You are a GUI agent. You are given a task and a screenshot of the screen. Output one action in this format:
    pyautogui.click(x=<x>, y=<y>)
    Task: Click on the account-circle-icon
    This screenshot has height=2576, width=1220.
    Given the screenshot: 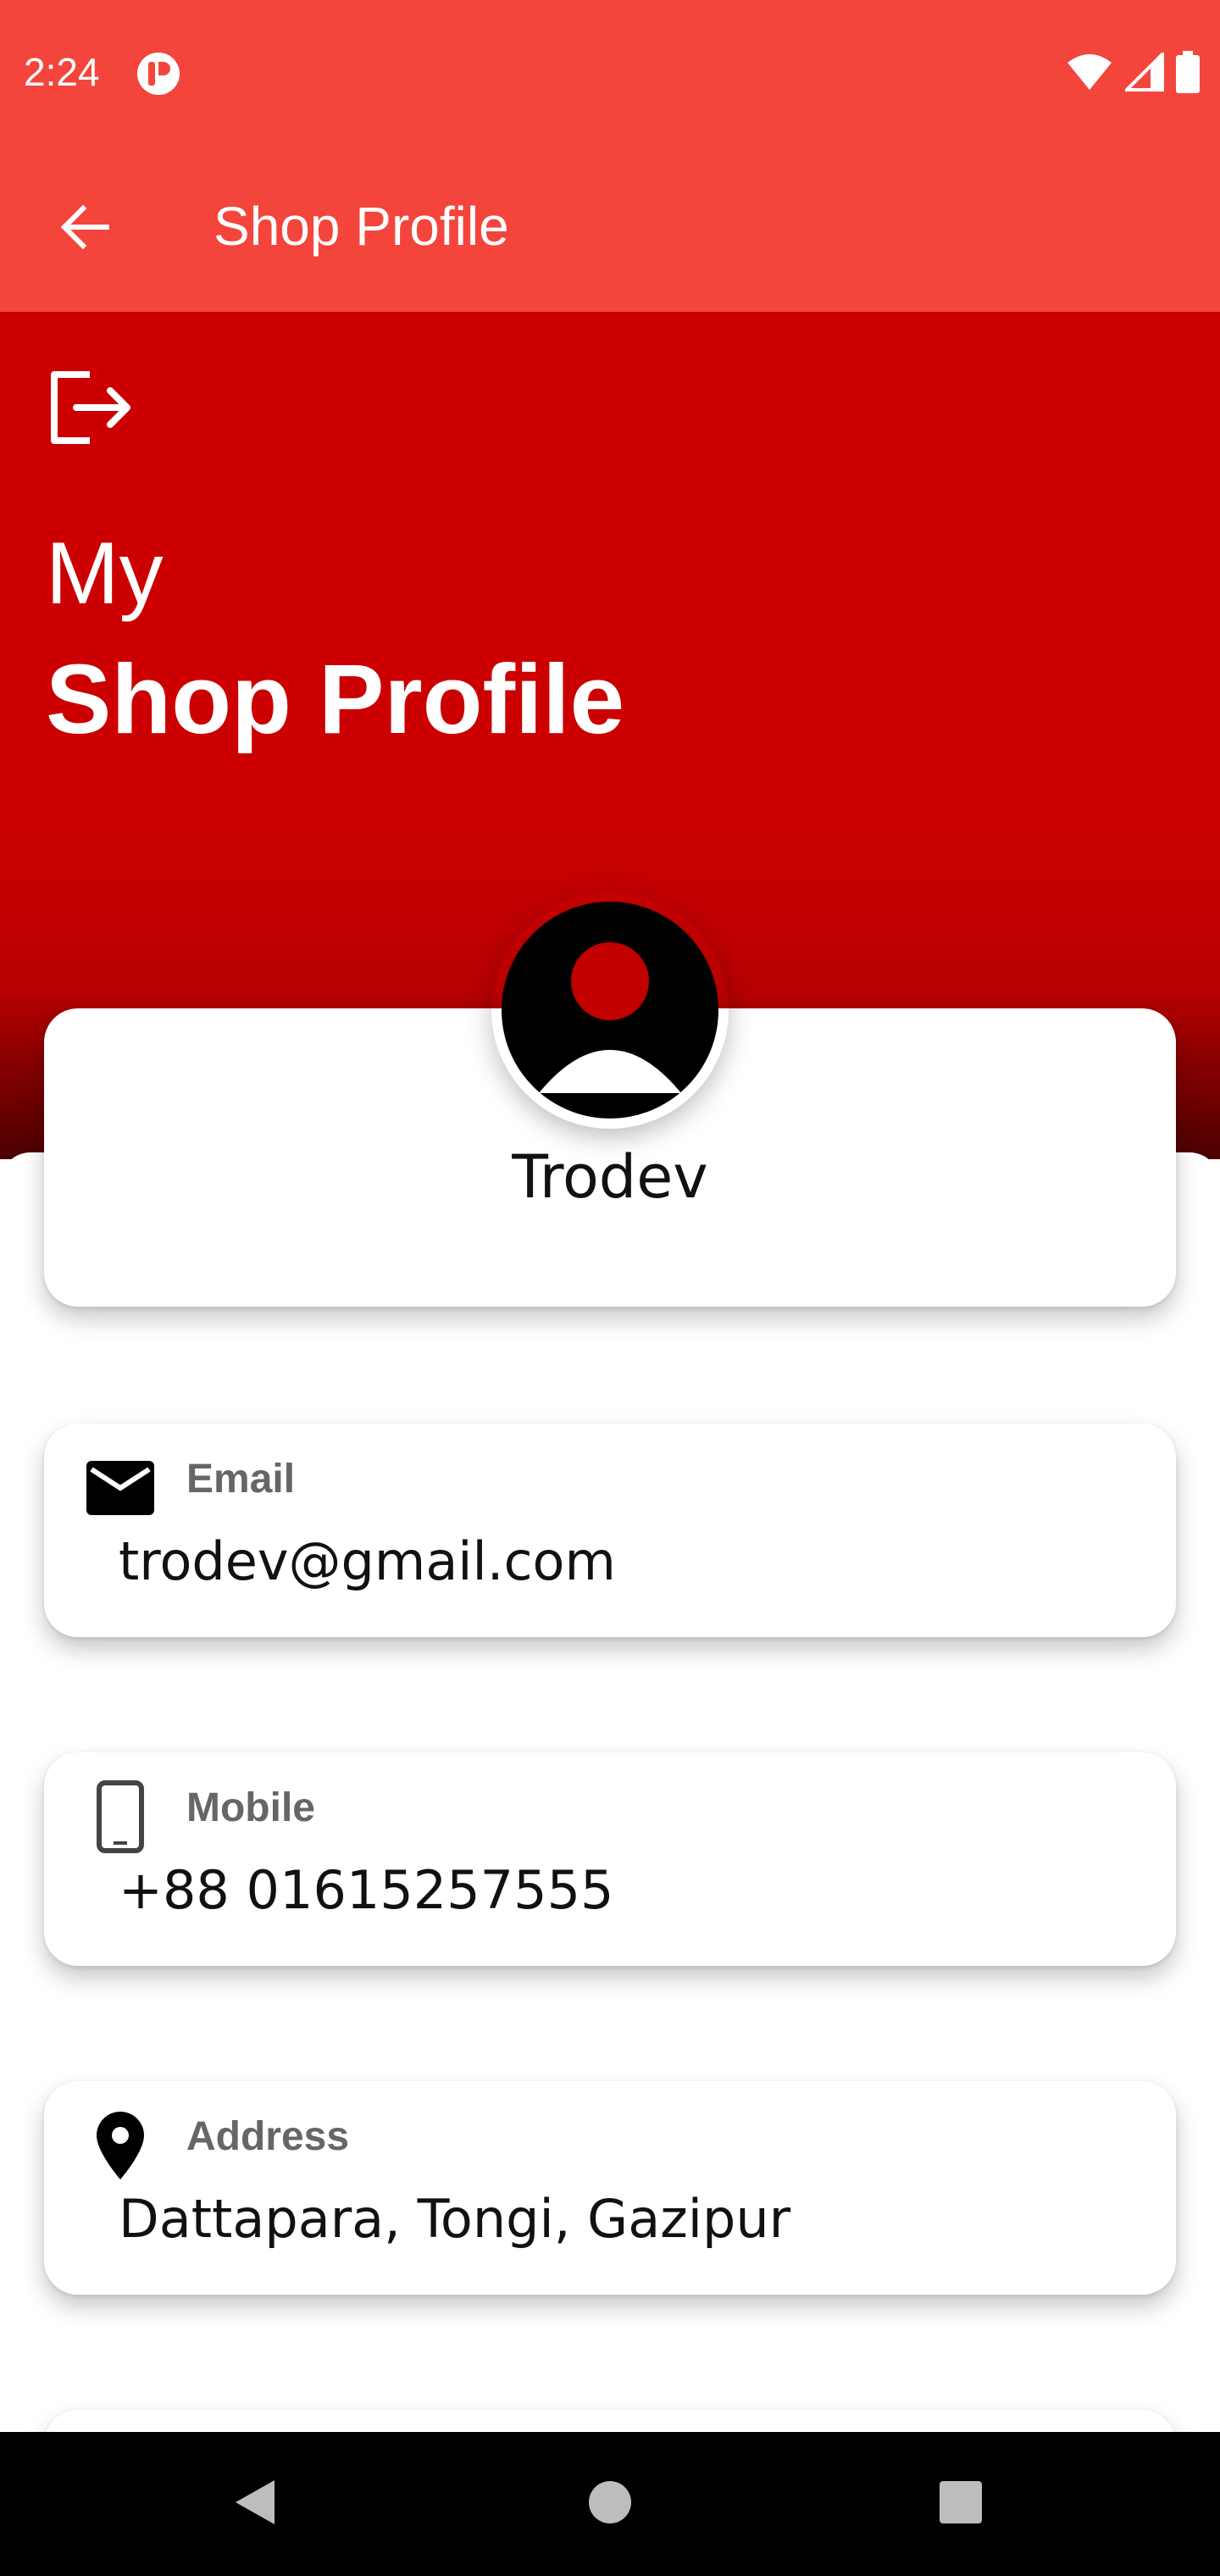 What is the action you would take?
    pyautogui.click(x=610, y=1010)
    